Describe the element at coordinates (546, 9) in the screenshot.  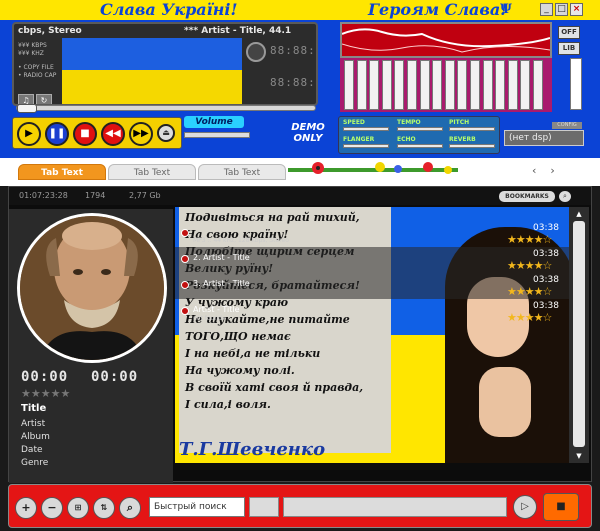
I see `minimize-button: _` at that location.